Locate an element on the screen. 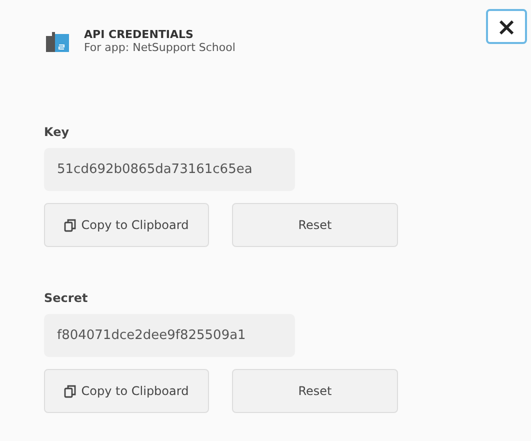 The image size is (531, 441). field-label: Secret is located at coordinates (66, 299).